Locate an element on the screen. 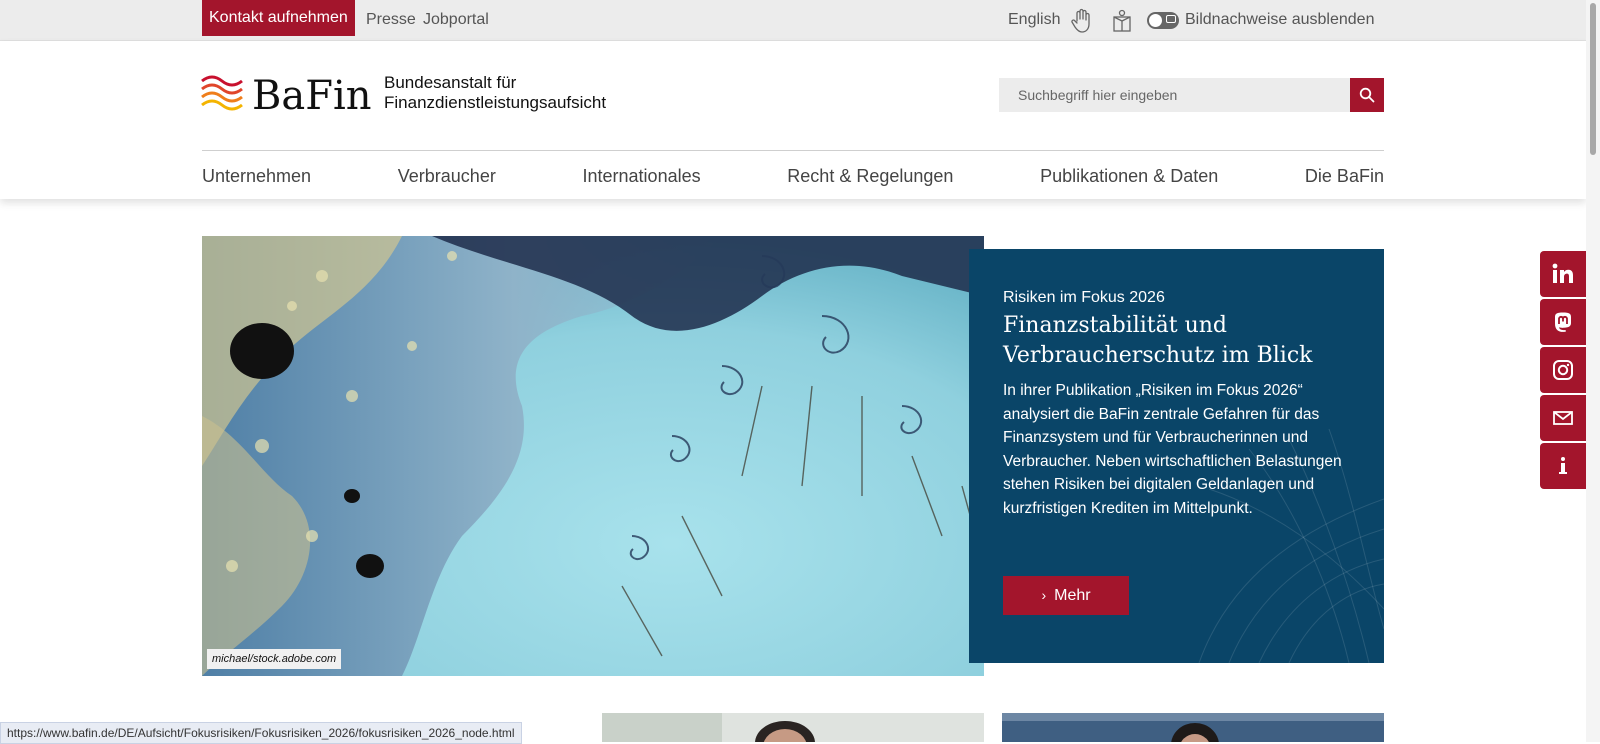 Image resolution: width=1600 pixels, height=744 pixels. more-button: › Mehr is located at coordinates (1066, 595).